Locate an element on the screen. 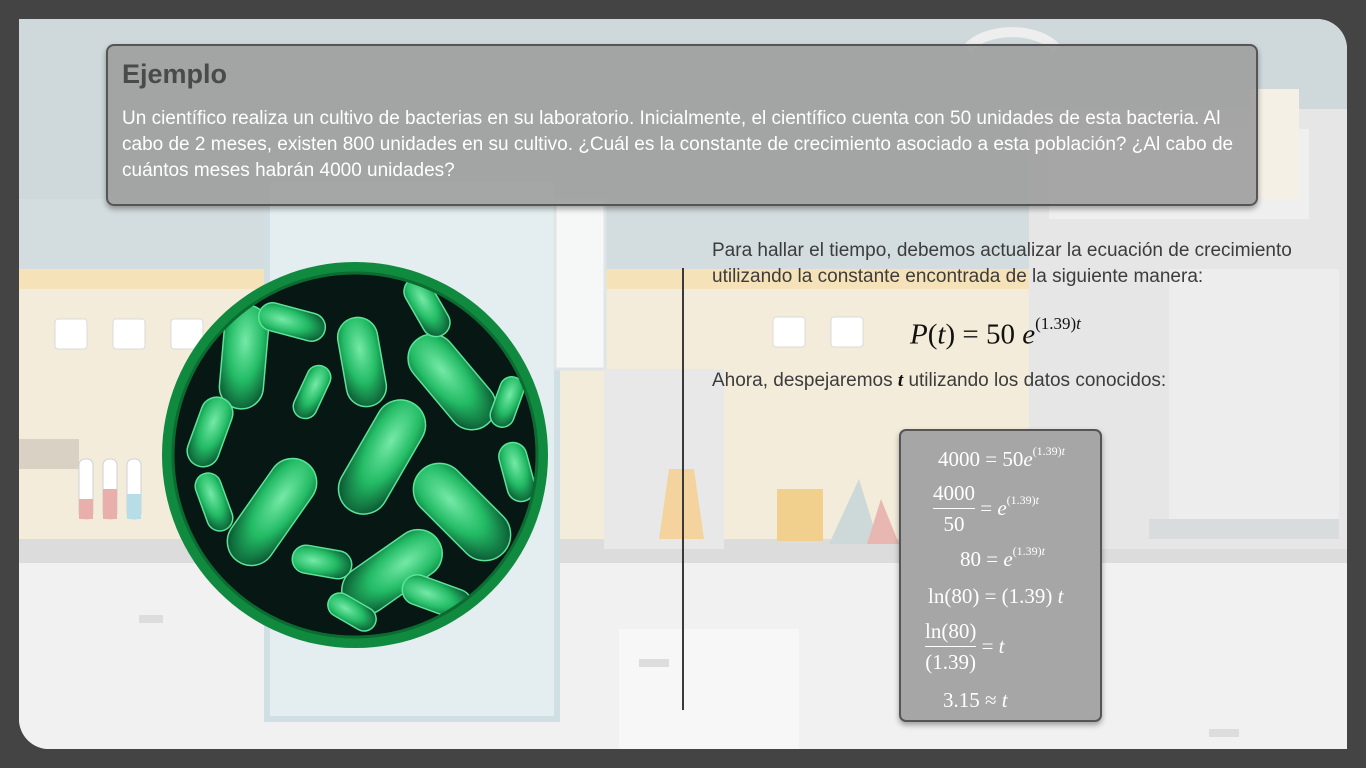  step-6-result: 3.15 ≈ t is located at coordinates (975, 700).